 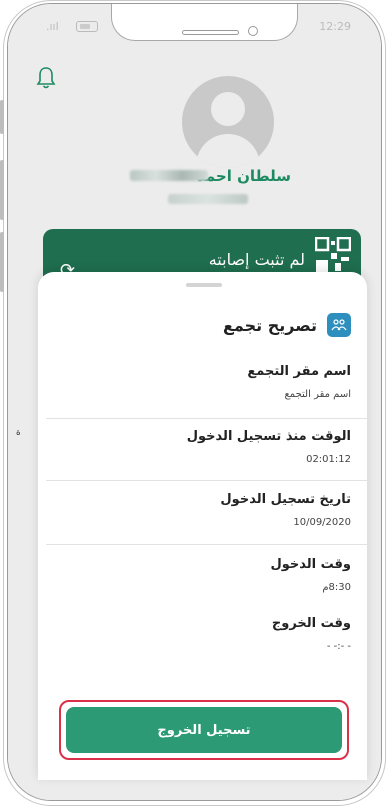 What do you see at coordinates (244, 176) in the screenshot?
I see `user-name: سلطان احمد` at bounding box center [244, 176].